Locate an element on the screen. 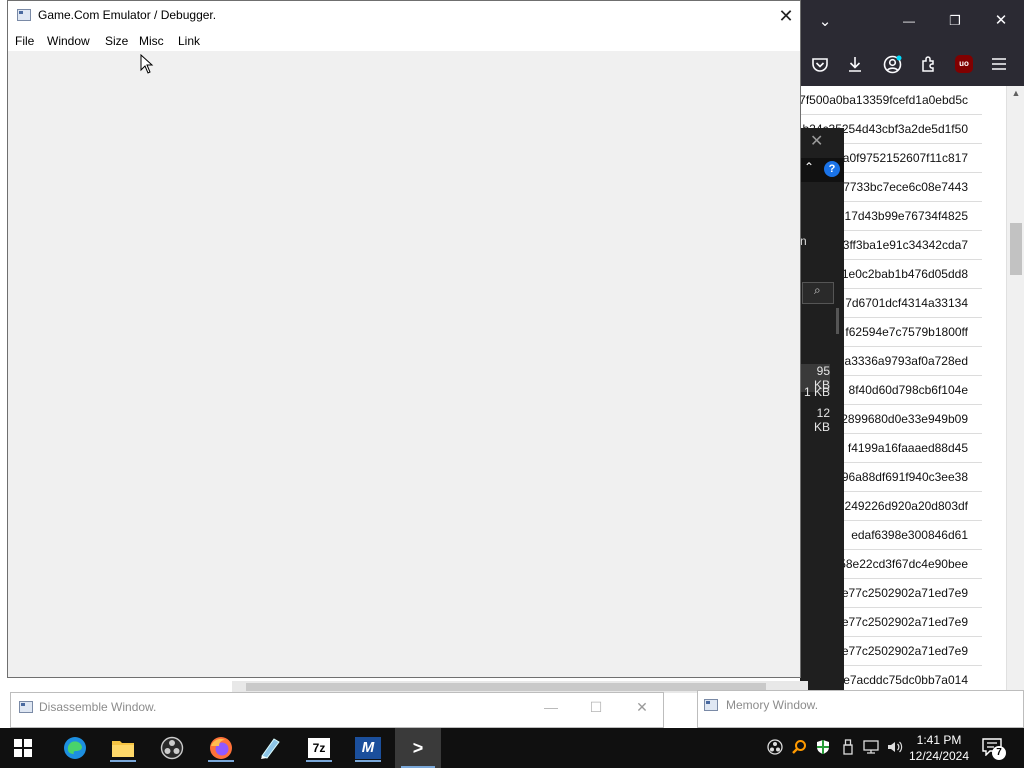 This screenshot has width=1024, height=768. overlay-side-panel: ✕ ⌃ ? n ⌕ 95 KB 1 KB 12 KB is located at coordinates (822, 409).